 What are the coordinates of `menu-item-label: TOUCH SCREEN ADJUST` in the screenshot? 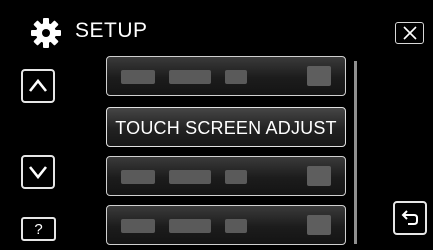 It's located at (226, 128).